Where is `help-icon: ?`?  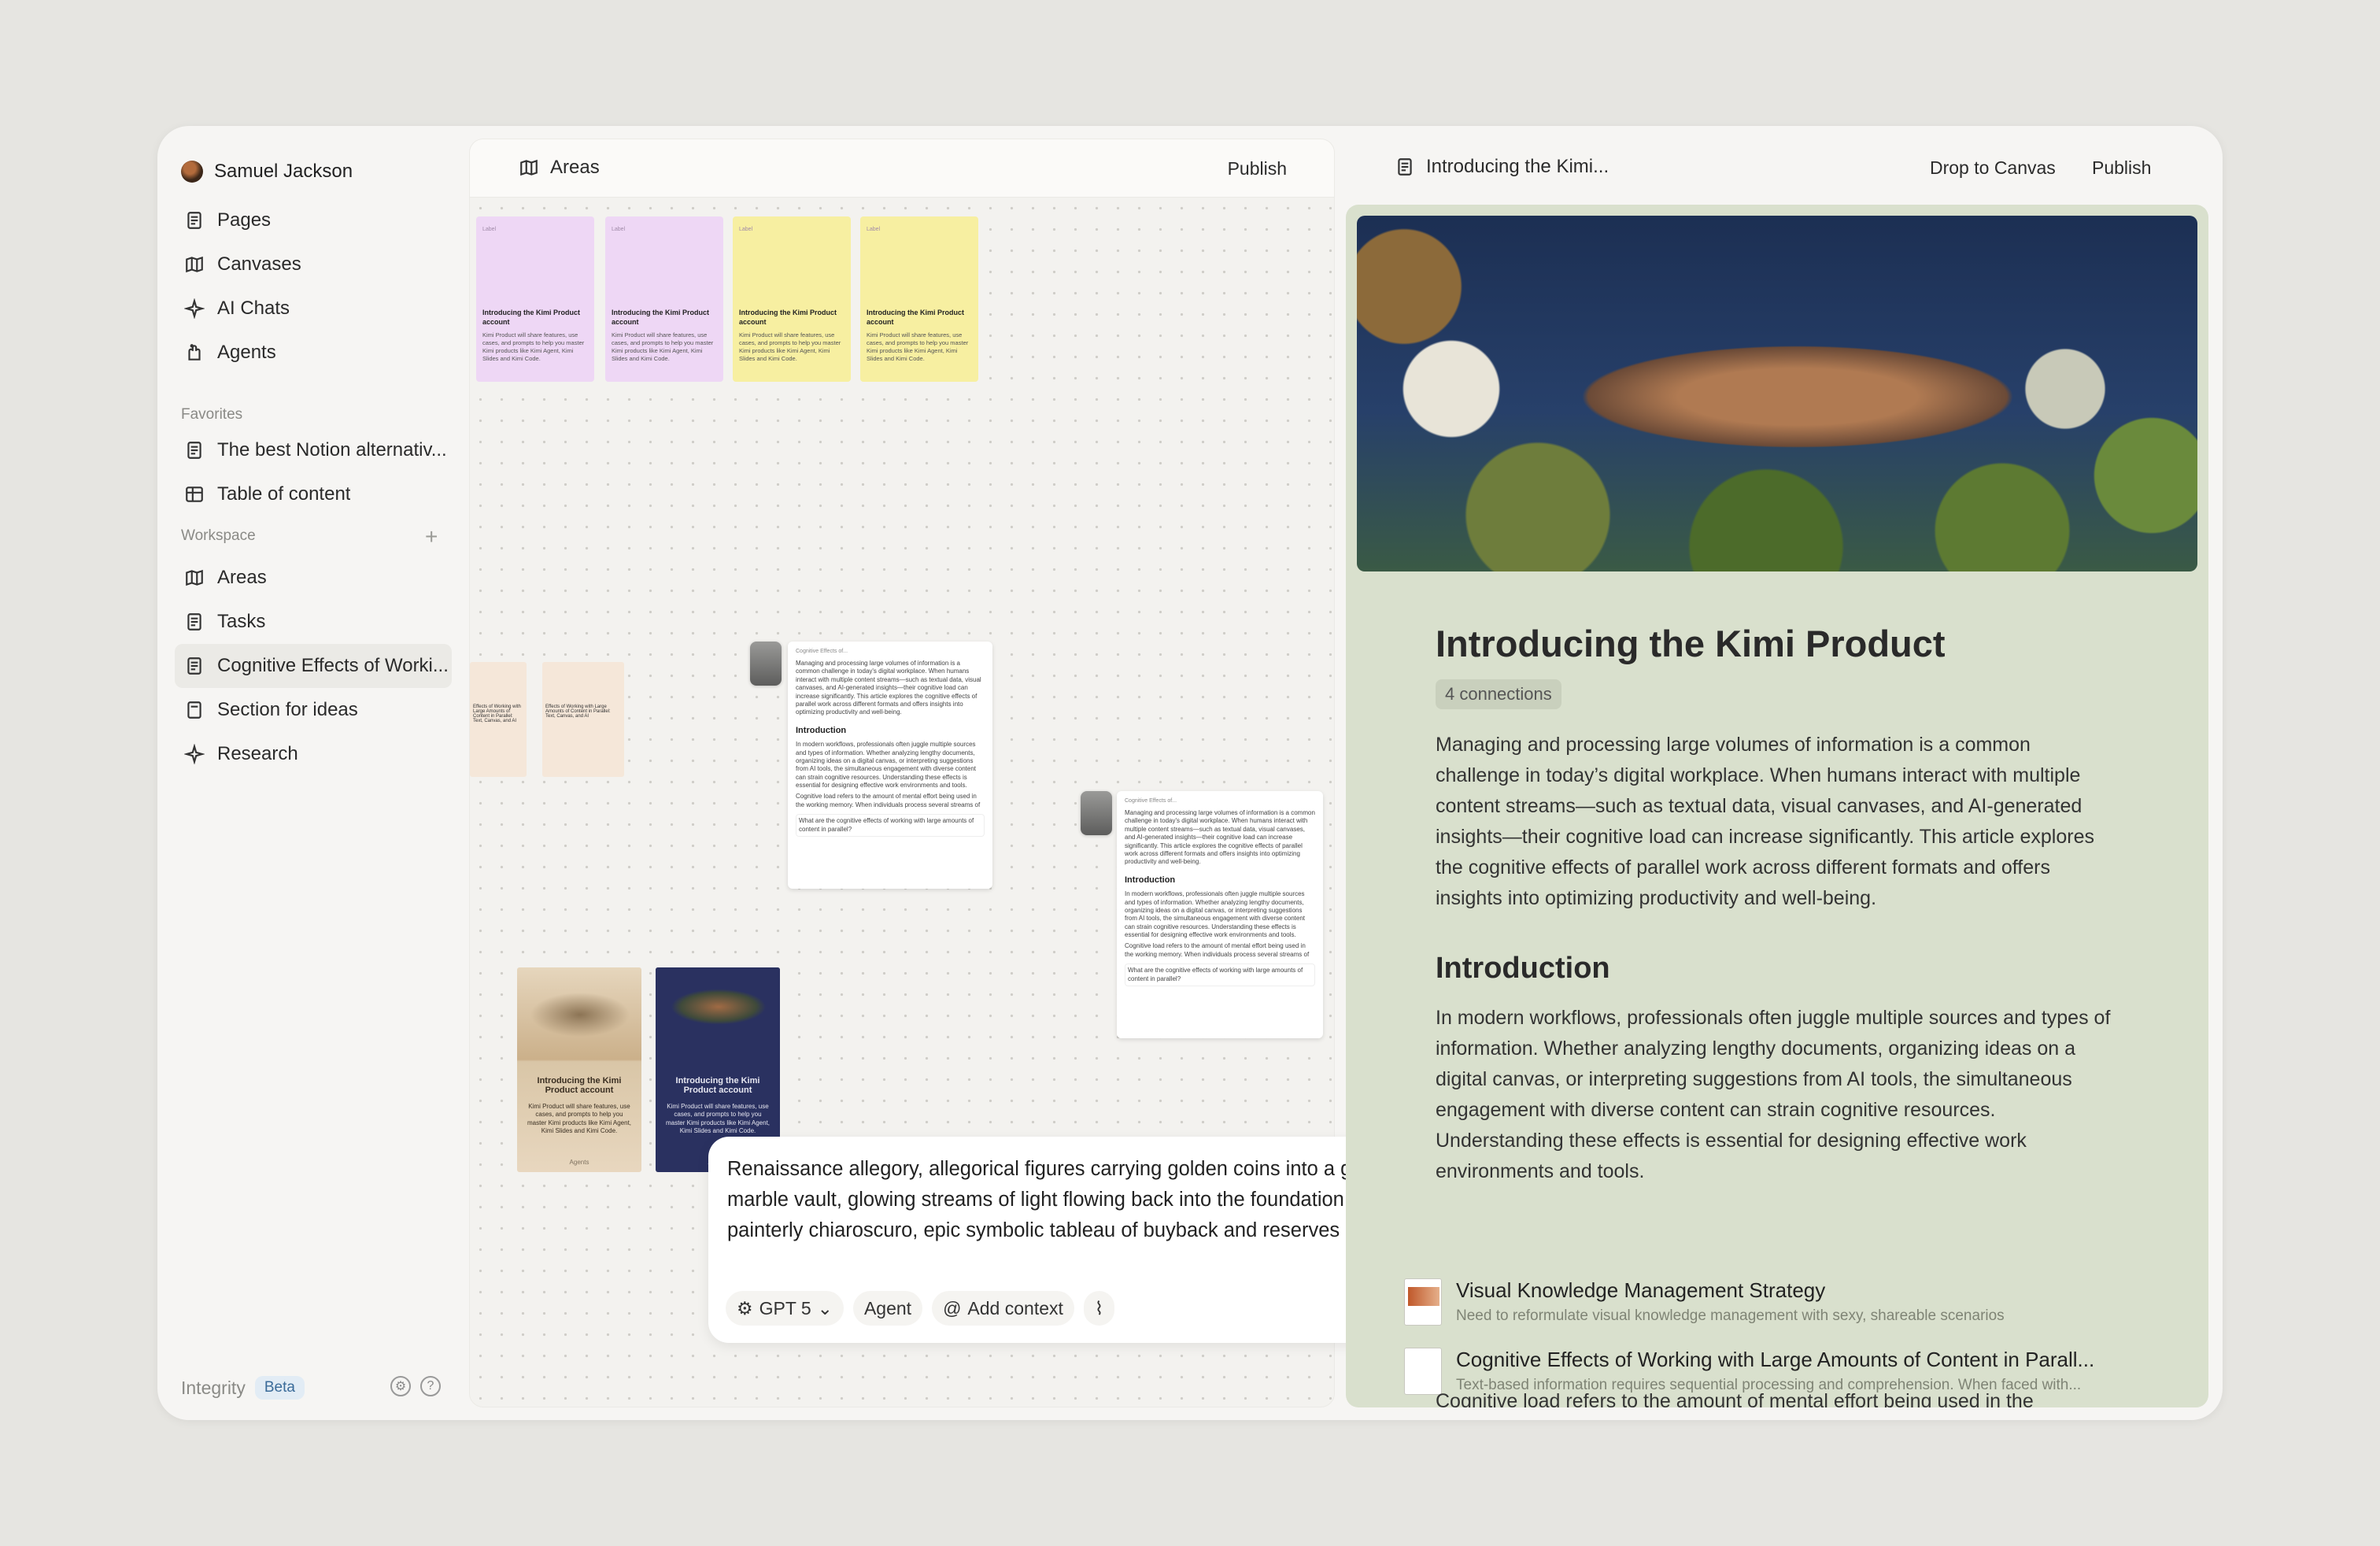
help-icon: ? is located at coordinates (431, 1386).